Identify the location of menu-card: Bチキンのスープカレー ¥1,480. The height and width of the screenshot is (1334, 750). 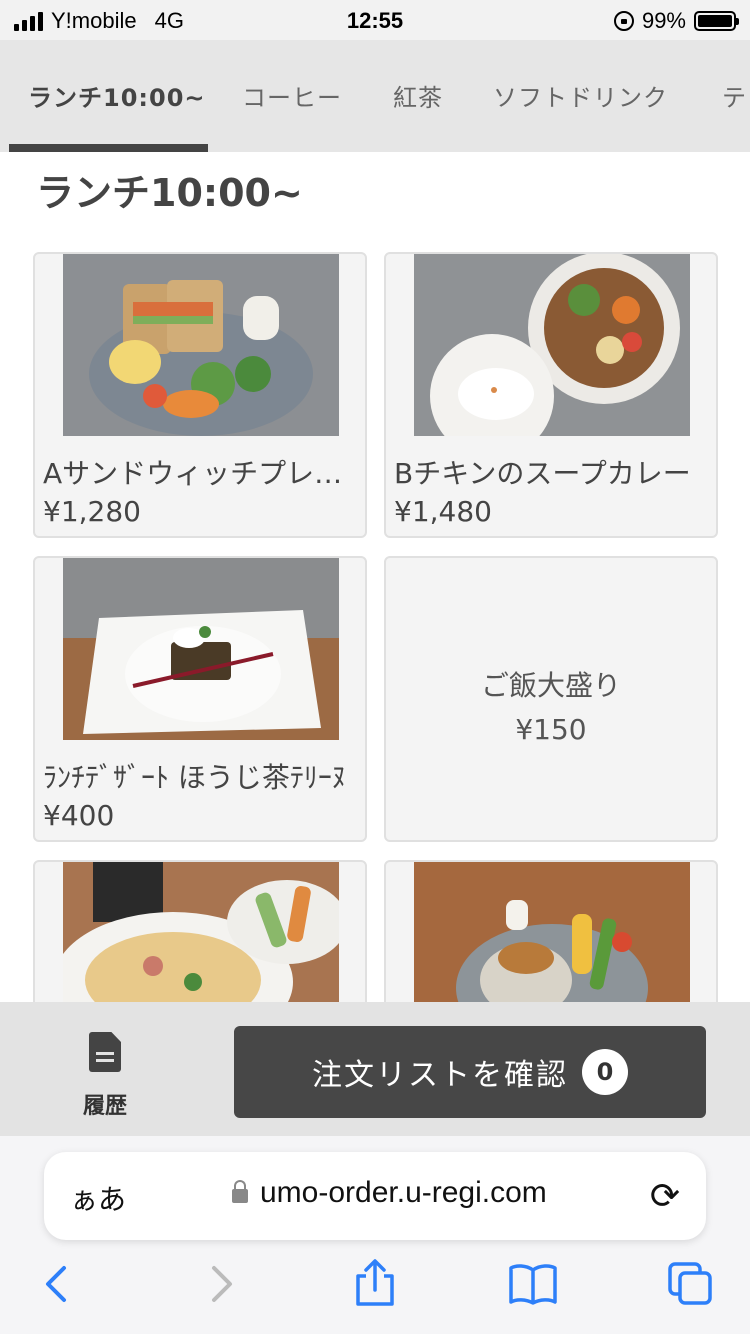
(551, 395).